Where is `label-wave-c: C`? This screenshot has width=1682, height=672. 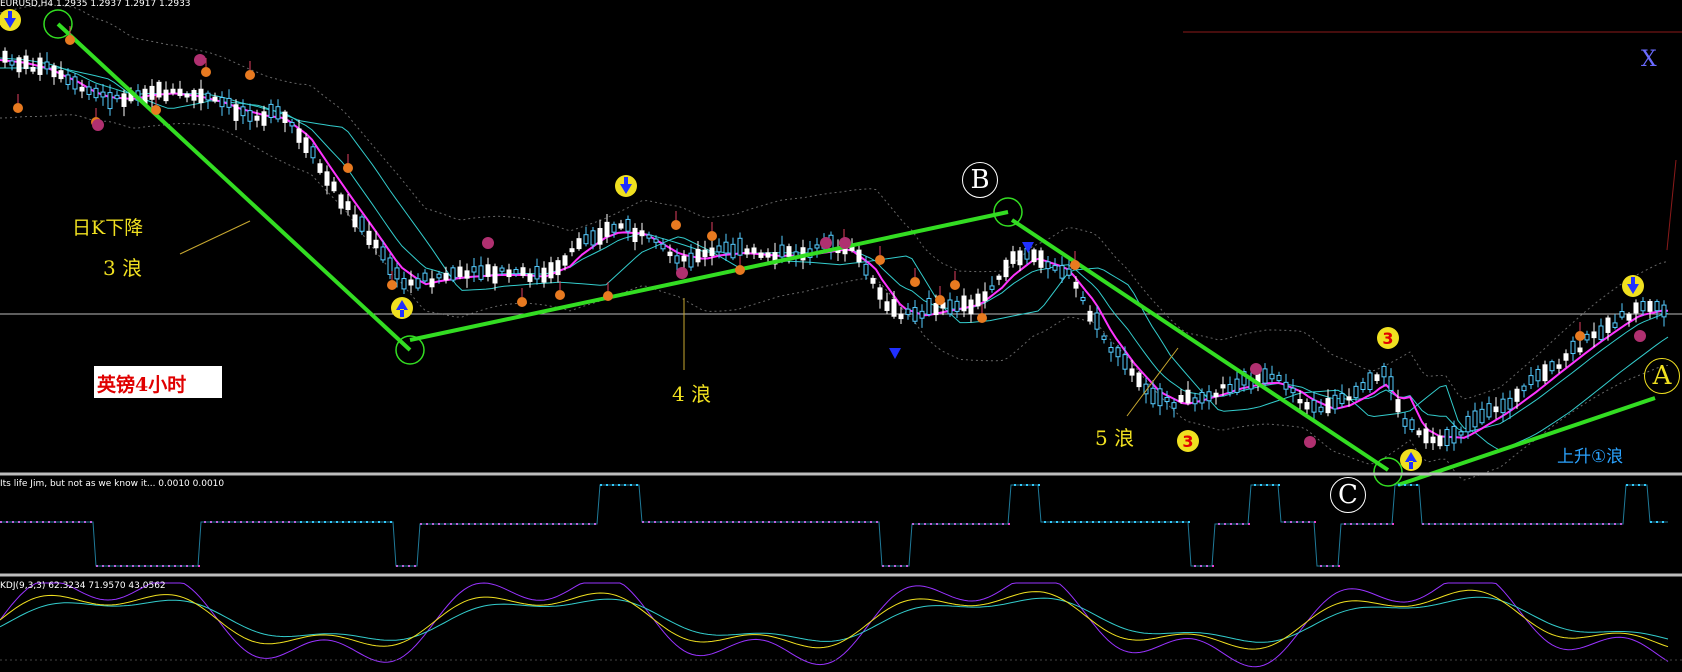 label-wave-c: C is located at coordinates (1348, 495).